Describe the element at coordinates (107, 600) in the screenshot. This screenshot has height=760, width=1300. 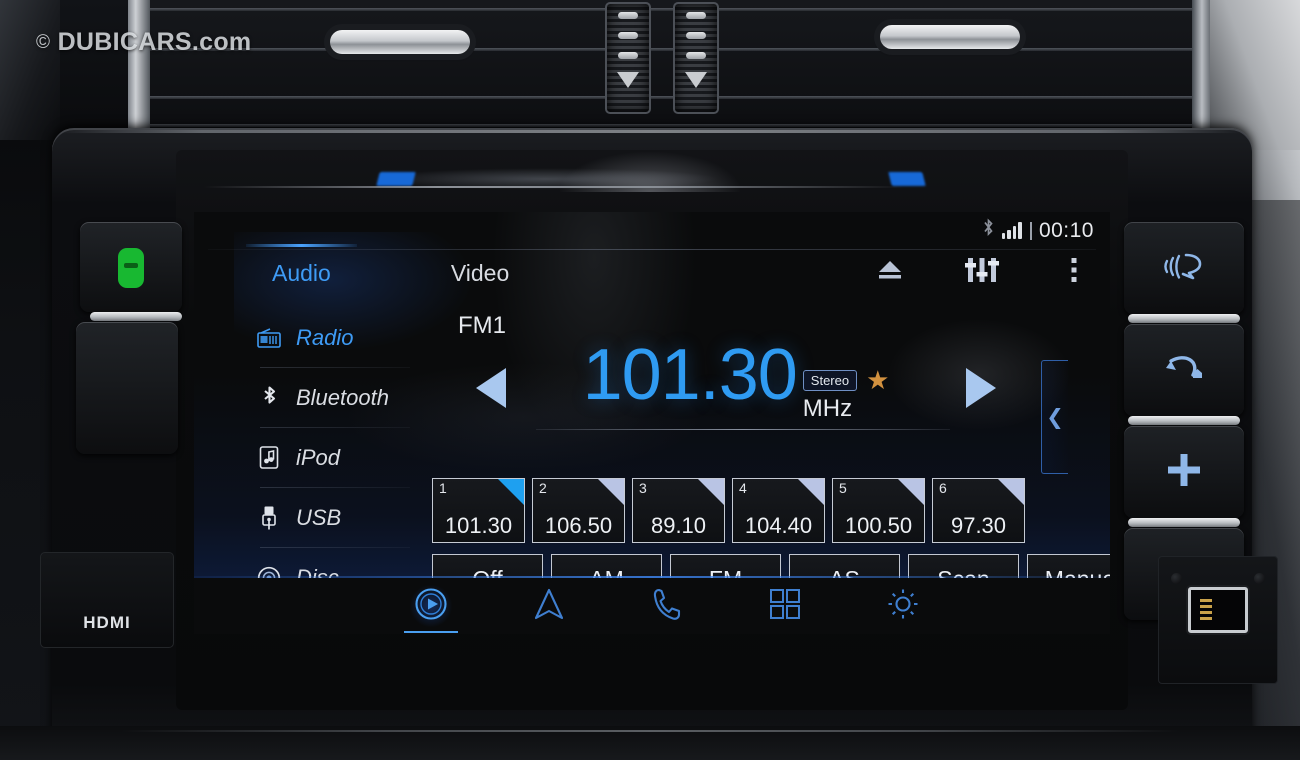
I see `hdmi-port: HDMI` at that location.